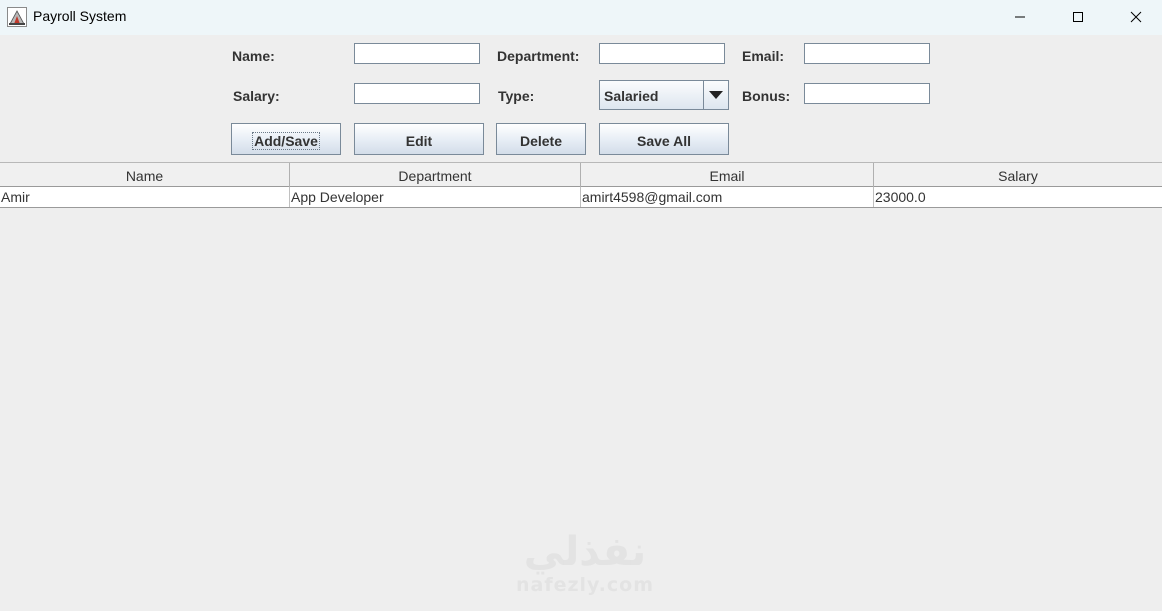 The image size is (1162, 611). What do you see at coordinates (664, 95) in the screenshot?
I see `type-select: Salaried` at bounding box center [664, 95].